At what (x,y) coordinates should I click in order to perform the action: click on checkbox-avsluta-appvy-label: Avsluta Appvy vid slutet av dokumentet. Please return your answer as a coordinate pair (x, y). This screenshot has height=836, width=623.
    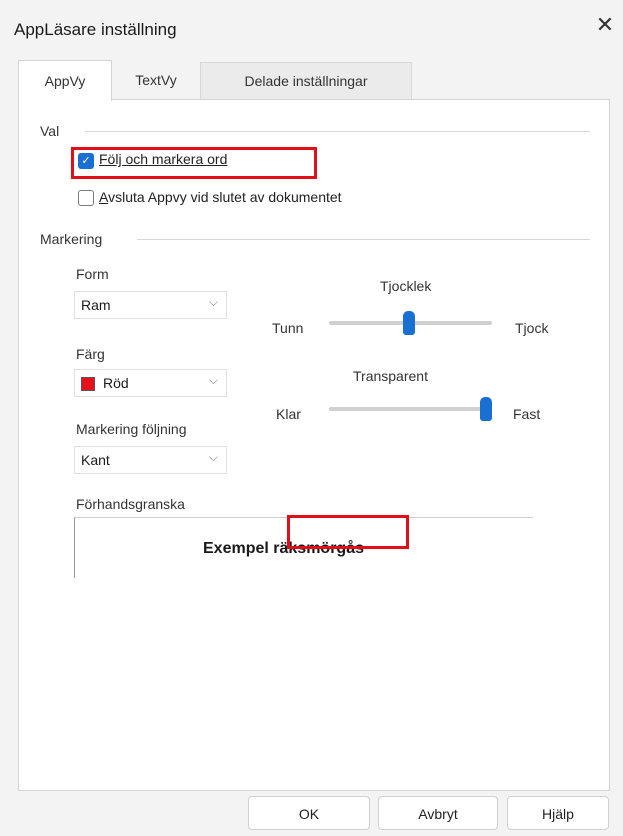
    Looking at the image, I should click on (220, 197).